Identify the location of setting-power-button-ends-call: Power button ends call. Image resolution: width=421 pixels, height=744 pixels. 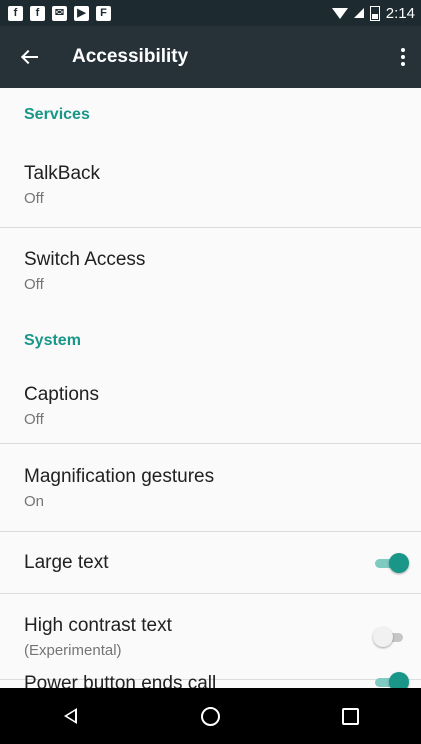
(210, 673).